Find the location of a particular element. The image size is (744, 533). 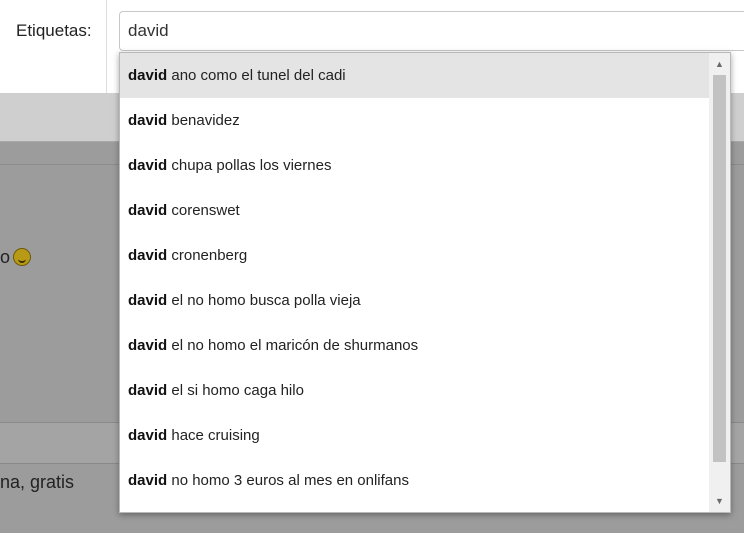

suggestion-rest: chupa pollas los viernes is located at coordinates (249, 165).